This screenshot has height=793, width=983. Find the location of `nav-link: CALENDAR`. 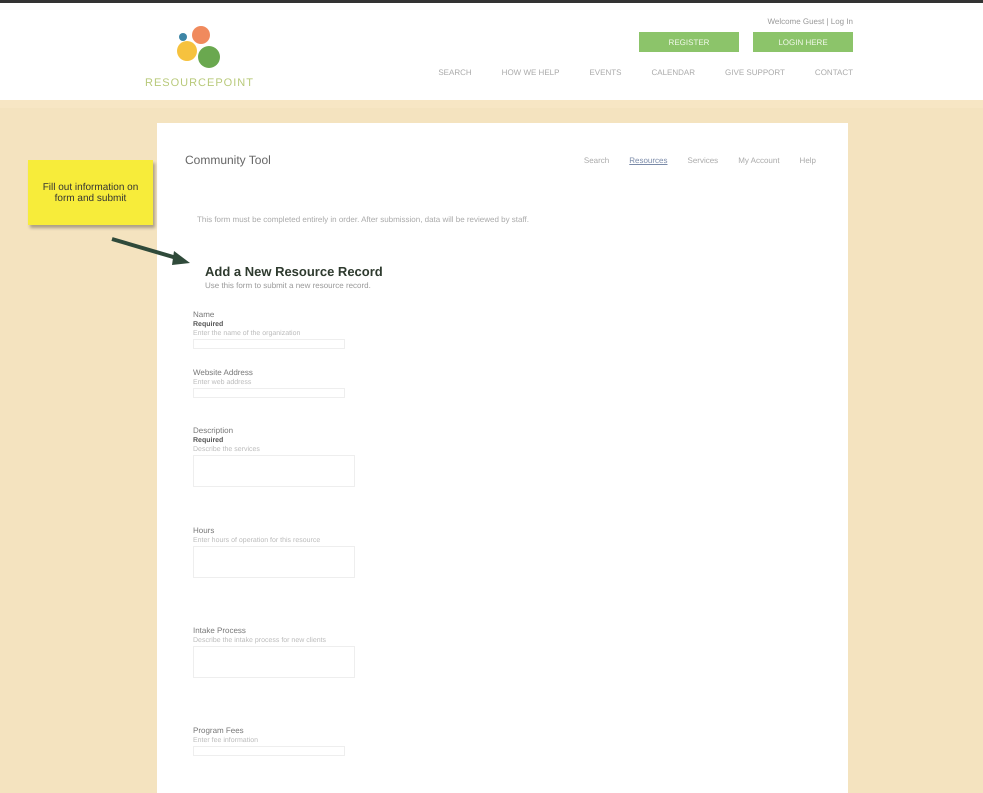

nav-link: CALENDAR is located at coordinates (673, 72).